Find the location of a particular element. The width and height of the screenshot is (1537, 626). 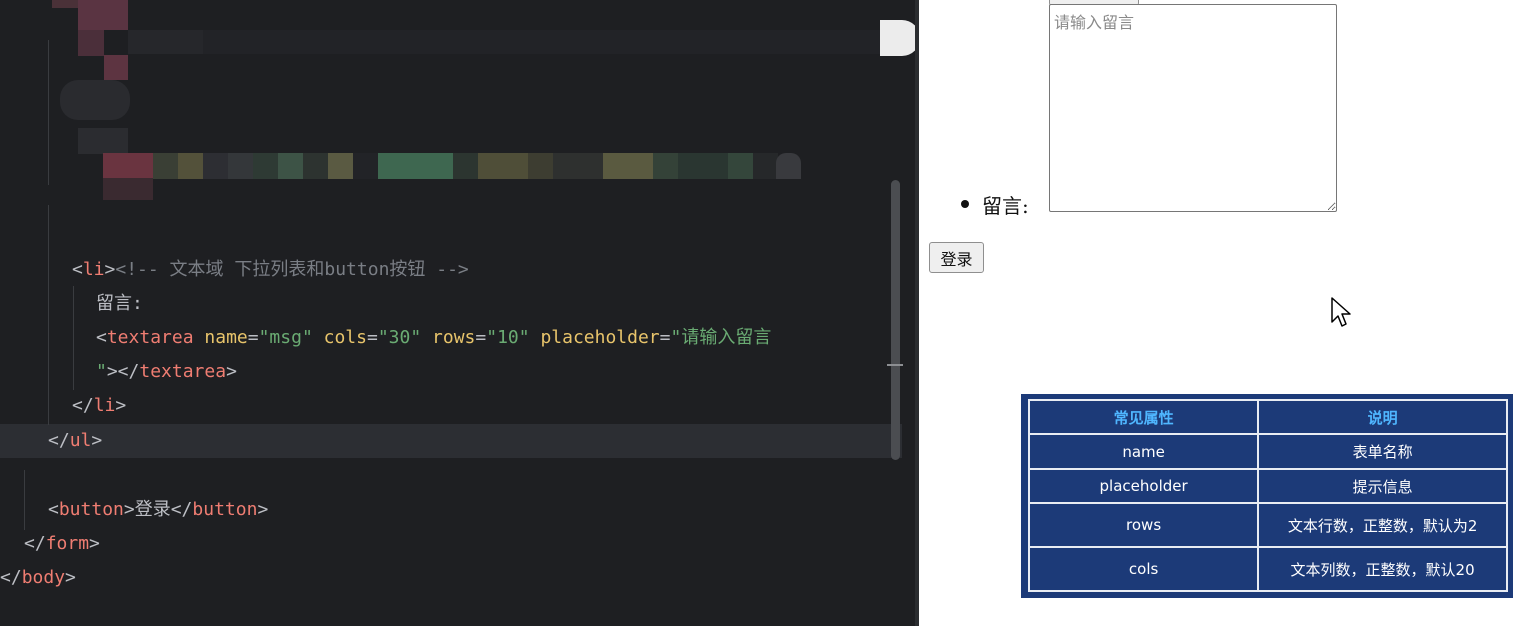

li-tag: li is located at coordinates (93, 269).